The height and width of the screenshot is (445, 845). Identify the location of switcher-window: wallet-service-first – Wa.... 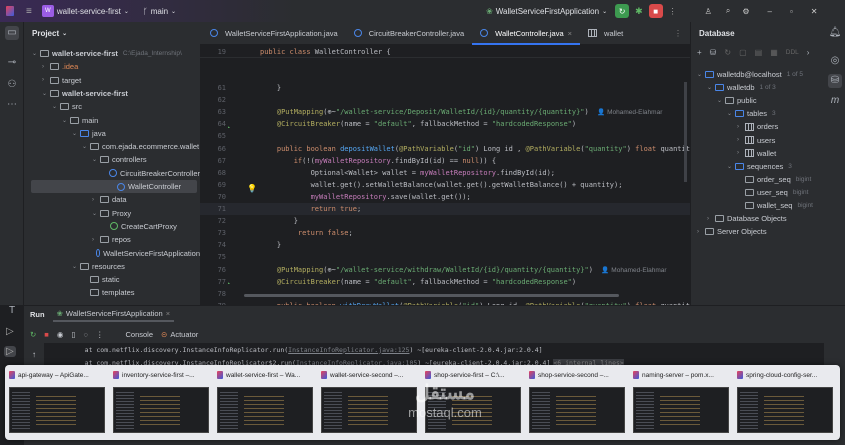
(267, 403).